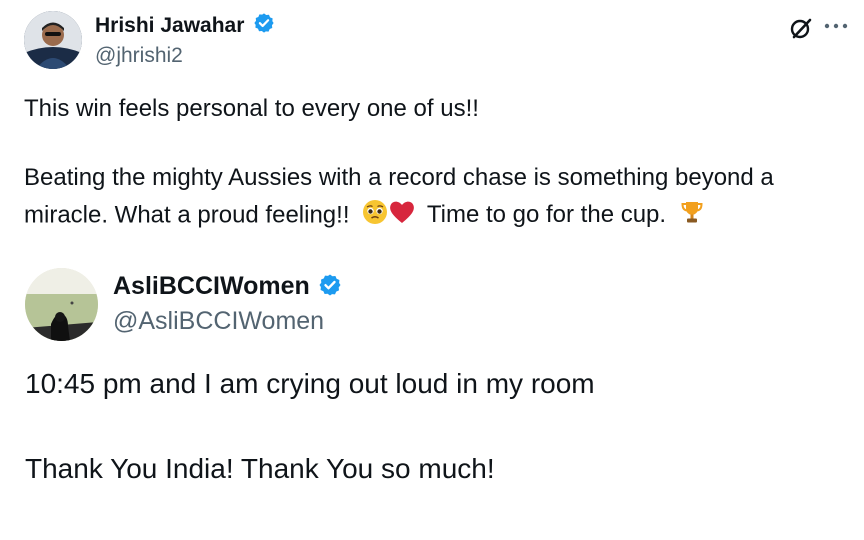 This screenshot has width=864, height=540. I want to click on post-text-line-3-part-2: Time to go for the cup., so click(546, 215).